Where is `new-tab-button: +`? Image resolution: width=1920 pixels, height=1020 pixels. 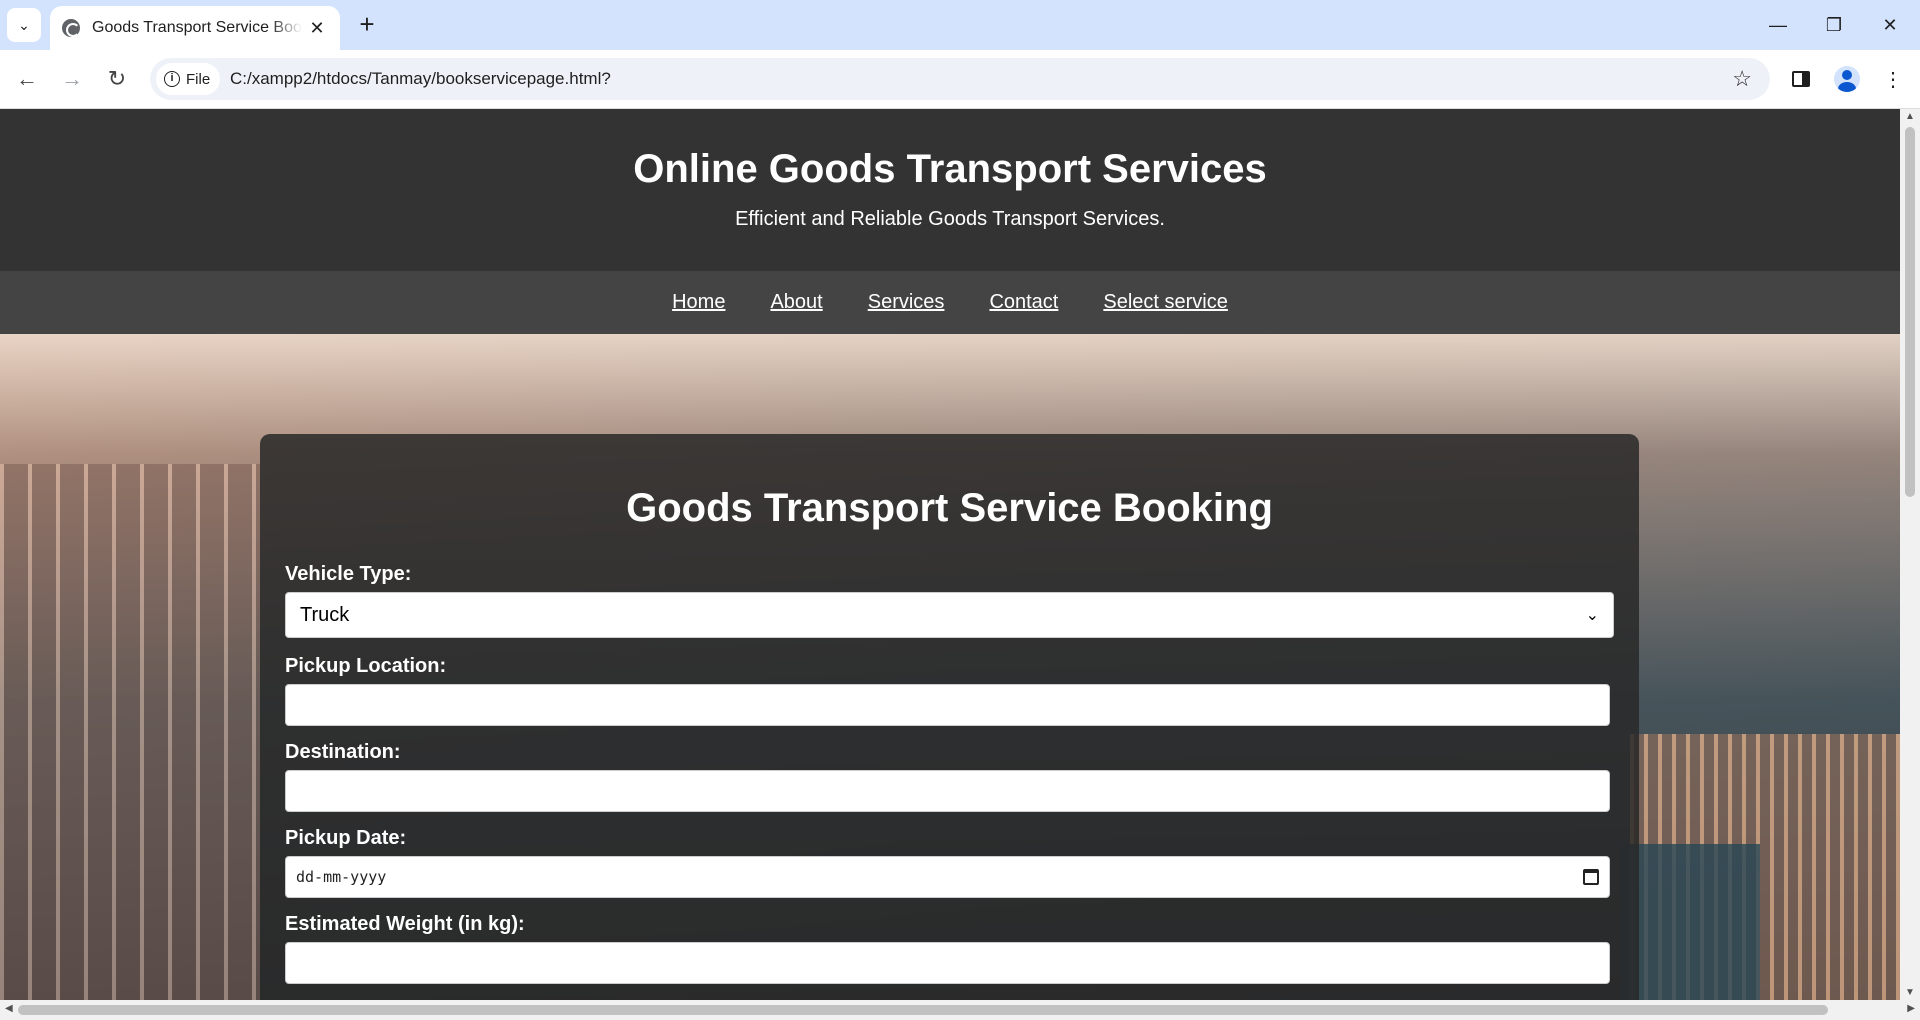
new-tab-button: + is located at coordinates (367, 25).